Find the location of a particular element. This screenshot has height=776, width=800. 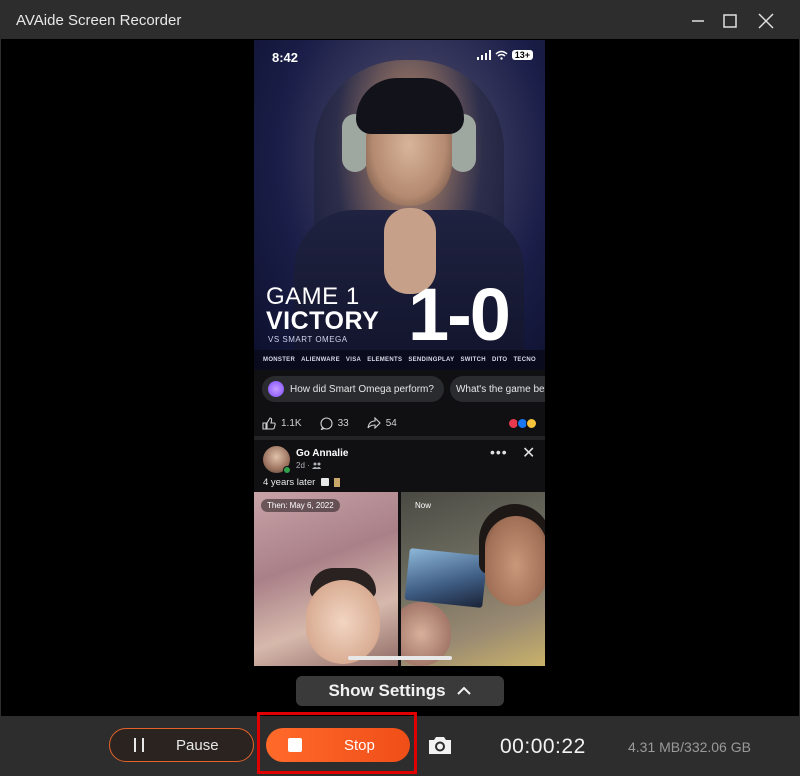

chip-label: How did Smart Omega perform? is located at coordinates (362, 389).